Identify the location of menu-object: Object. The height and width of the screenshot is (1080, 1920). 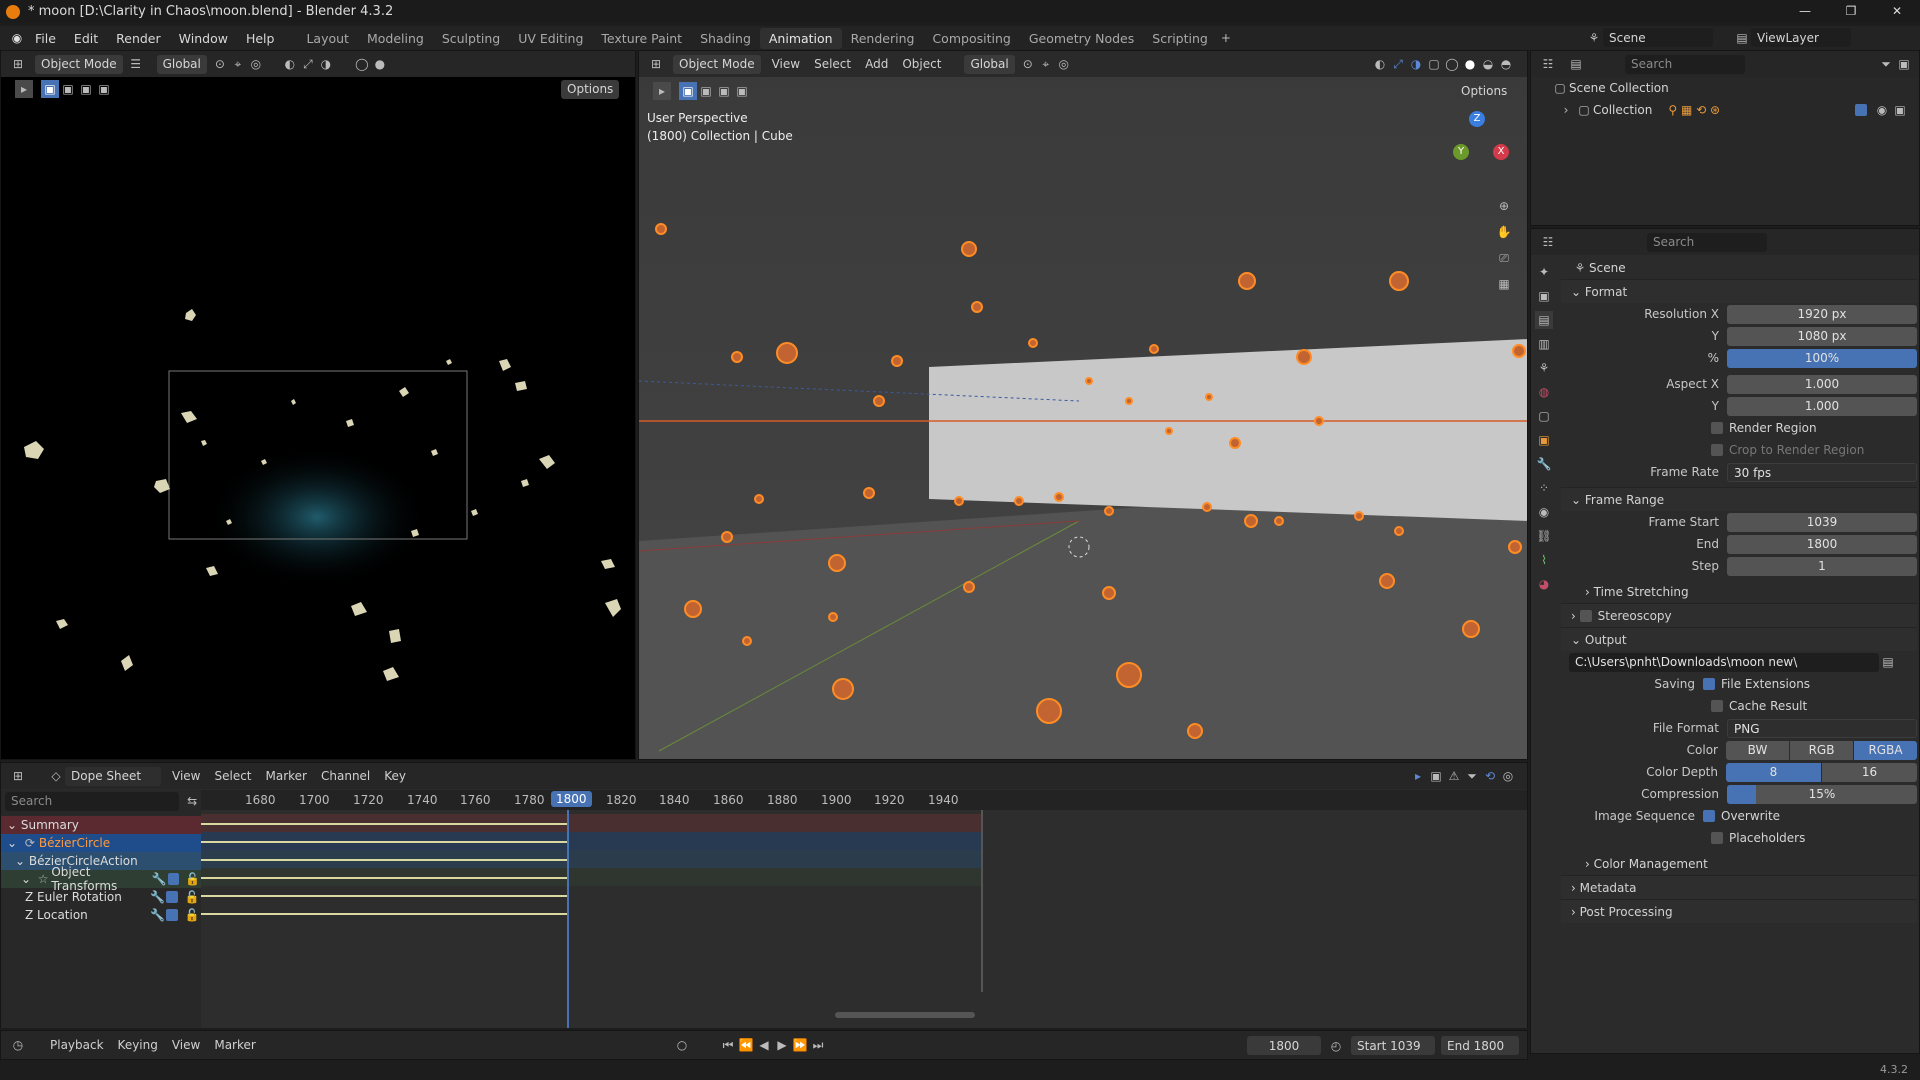
(921, 64).